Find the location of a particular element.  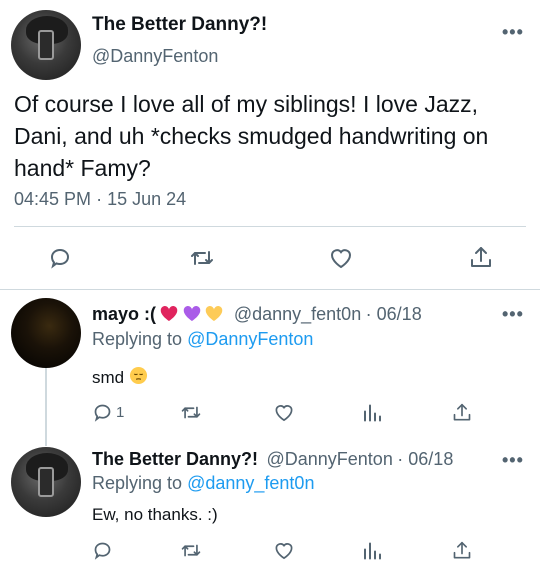

reply-button: 1 is located at coordinates (108, 412).